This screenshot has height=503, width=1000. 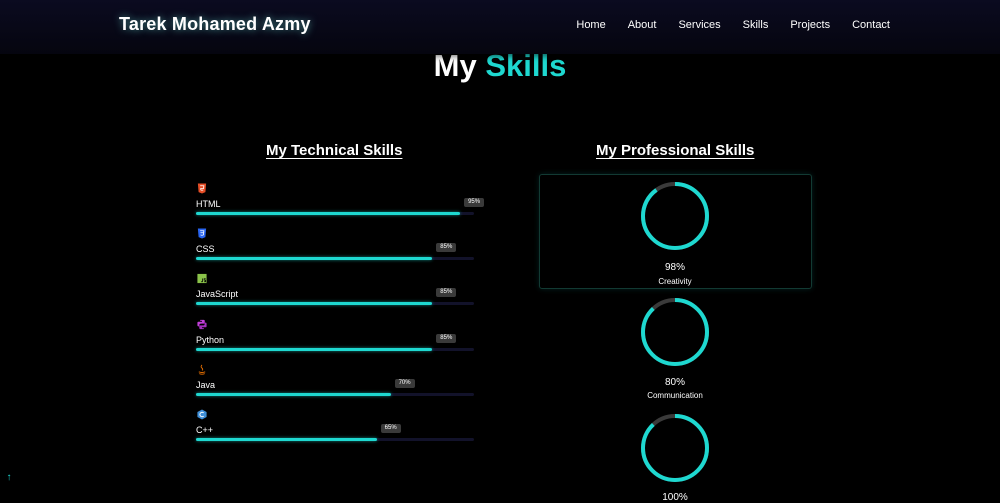 I want to click on skill-percent-badge: 65%, so click(x=390, y=428).